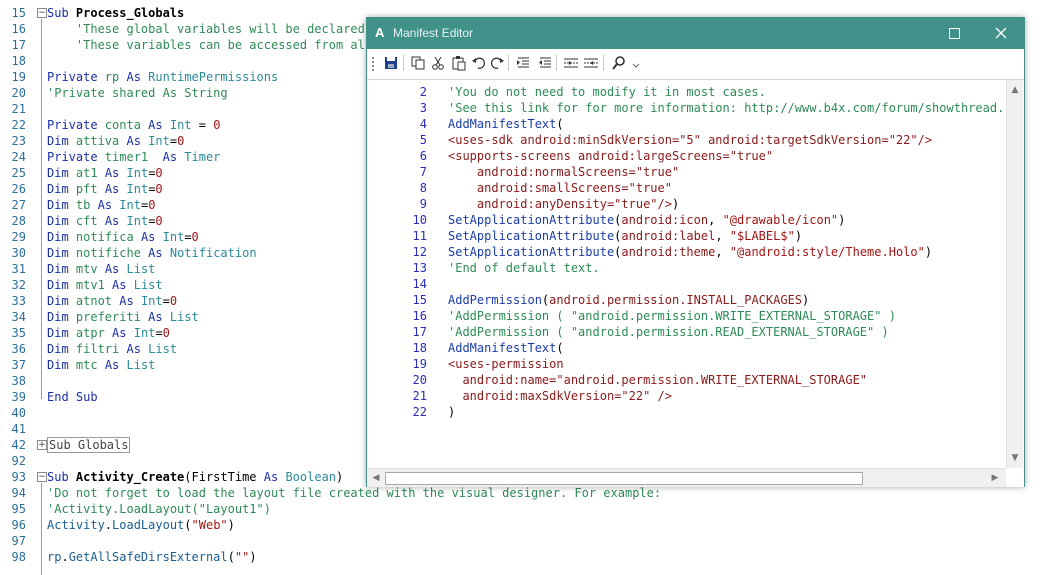 Image resolution: width=1061 pixels, height=575 pixels. I want to click on block-comment-button, so click(571, 63).